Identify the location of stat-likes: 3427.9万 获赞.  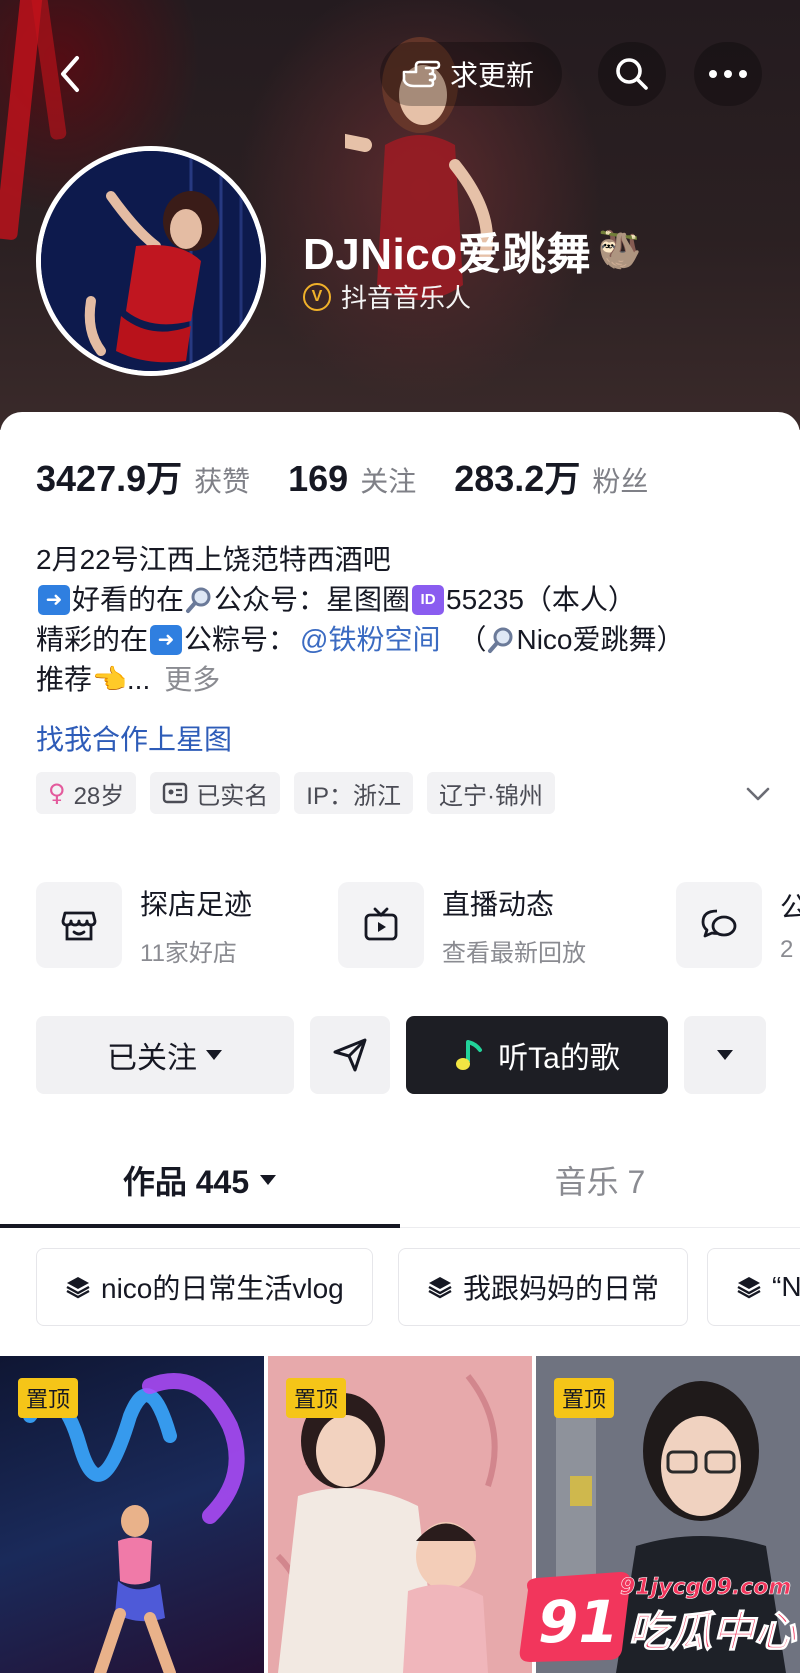
(143, 476).